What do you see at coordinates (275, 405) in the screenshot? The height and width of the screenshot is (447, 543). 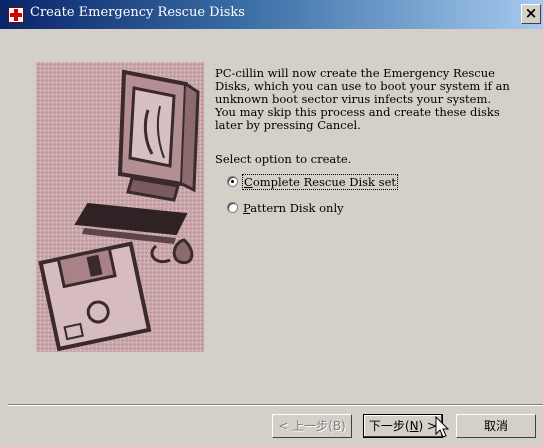 I see `separator-highlight` at bounding box center [275, 405].